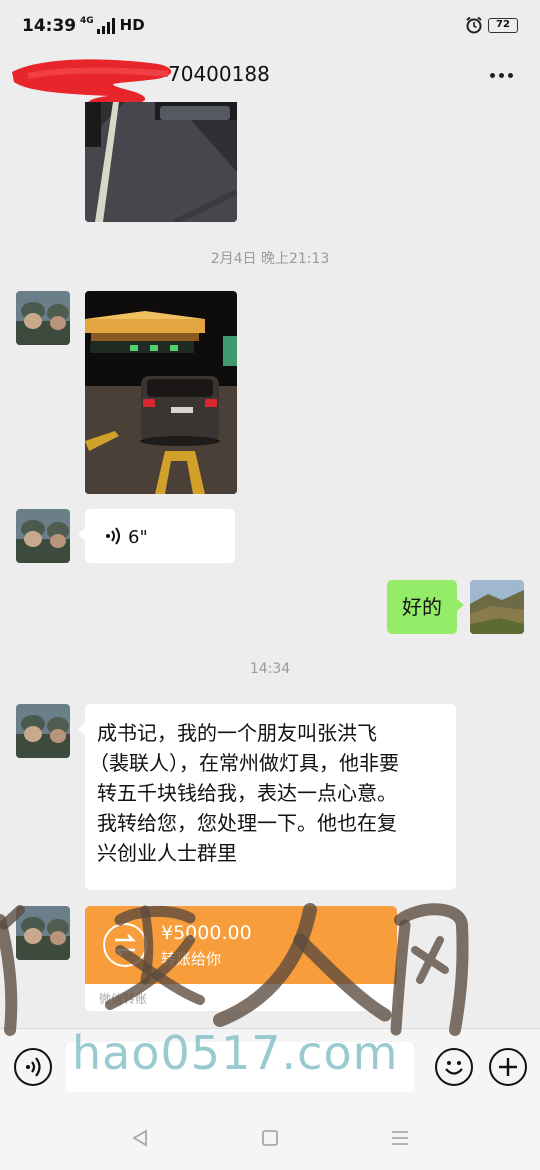 The width and height of the screenshot is (540, 1170). I want to click on emoji-button, so click(454, 1067).